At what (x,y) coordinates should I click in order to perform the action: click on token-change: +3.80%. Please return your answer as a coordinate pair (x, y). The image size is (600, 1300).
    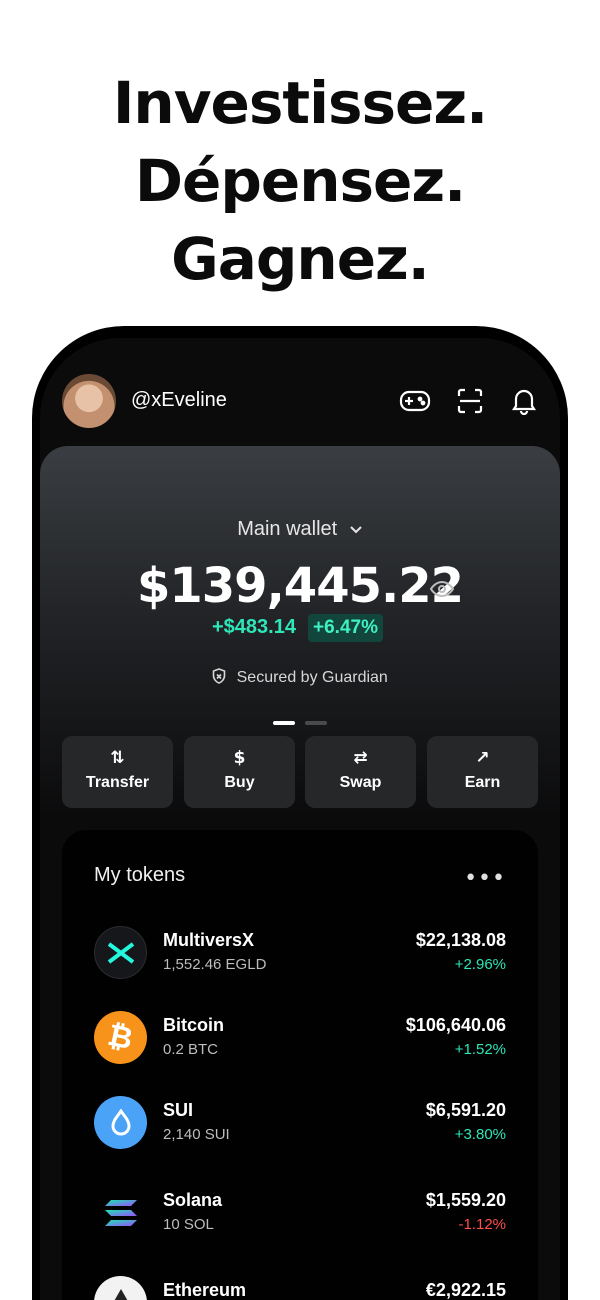
    Looking at the image, I should click on (480, 1134).